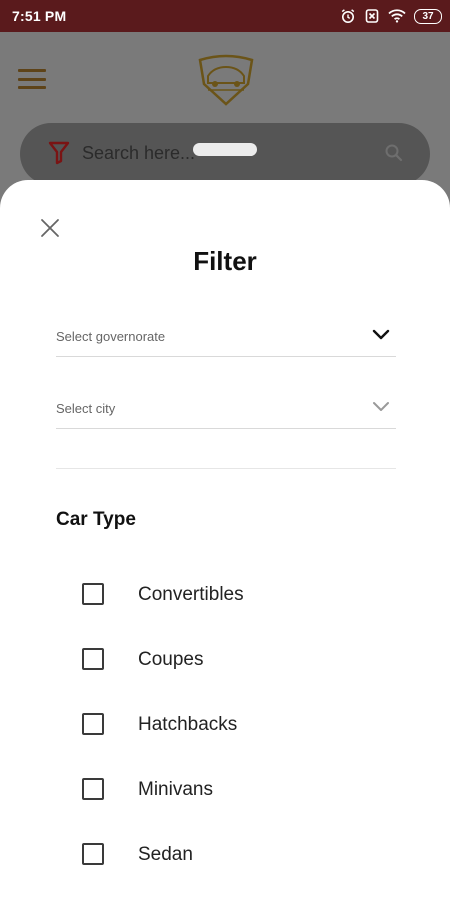  I want to click on status-bar: 7:51 PM 37, so click(225, 16).